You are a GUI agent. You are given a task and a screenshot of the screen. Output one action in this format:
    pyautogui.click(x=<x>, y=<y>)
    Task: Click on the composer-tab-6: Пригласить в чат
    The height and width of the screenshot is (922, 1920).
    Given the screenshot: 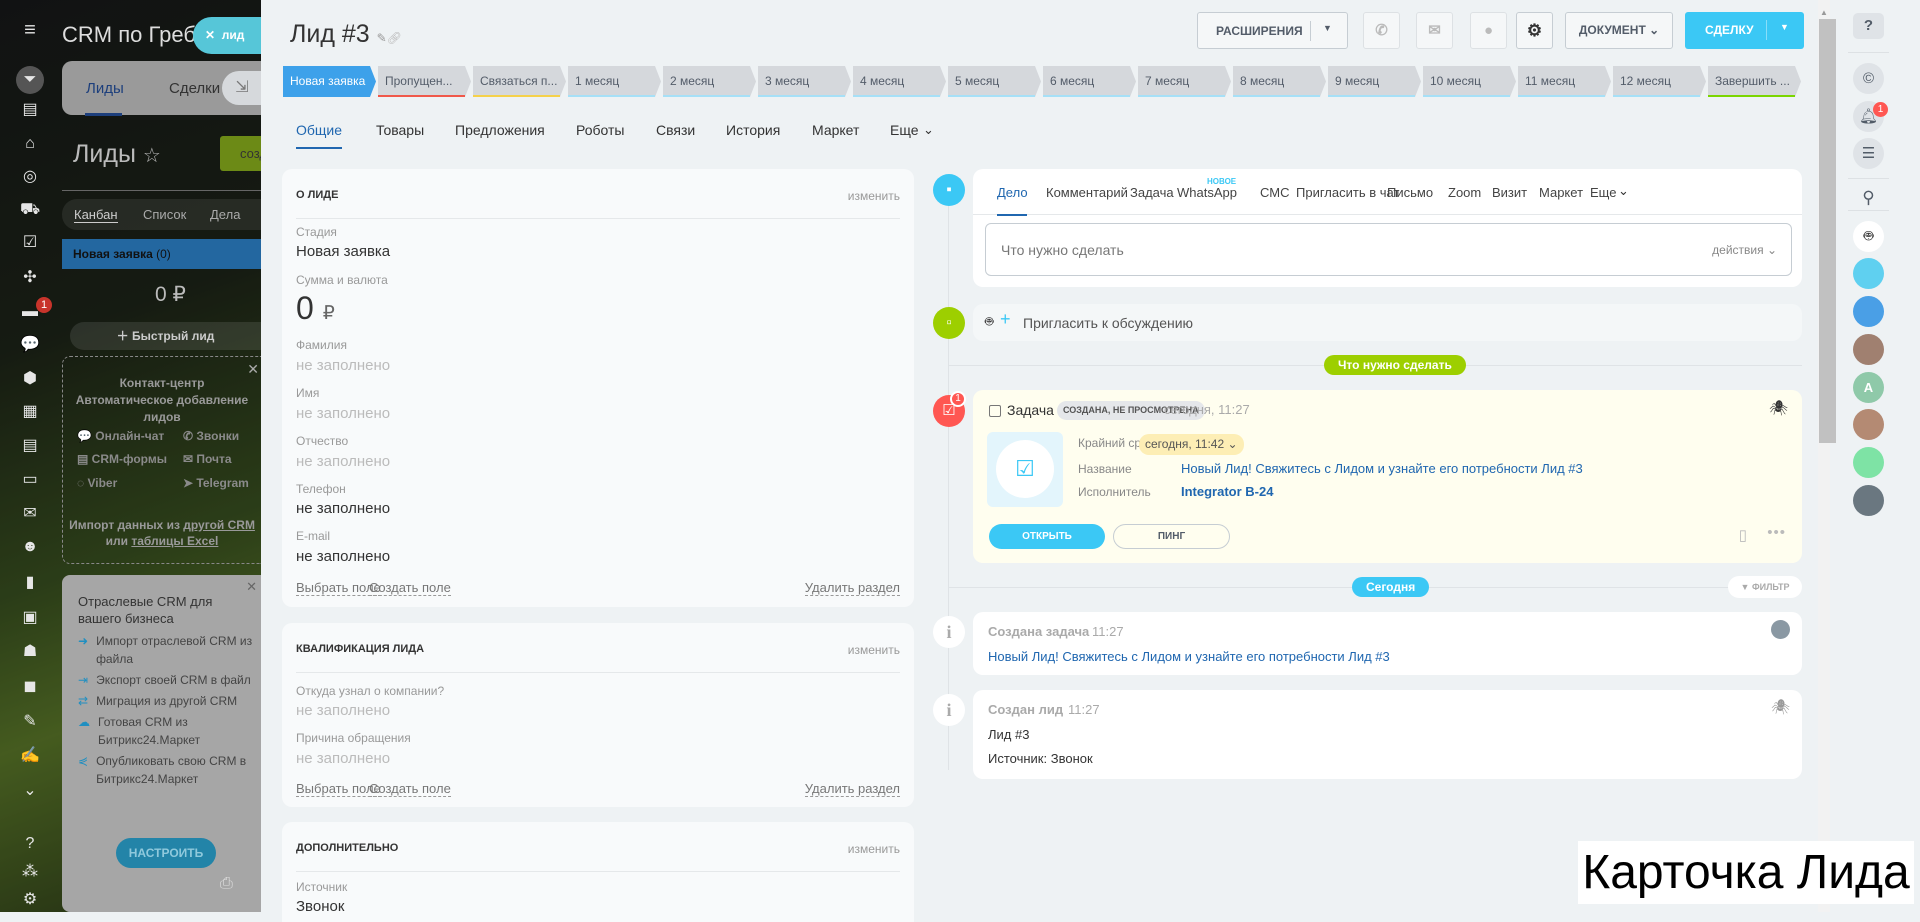 What is the action you would take?
    pyautogui.click(x=1347, y=192)
    